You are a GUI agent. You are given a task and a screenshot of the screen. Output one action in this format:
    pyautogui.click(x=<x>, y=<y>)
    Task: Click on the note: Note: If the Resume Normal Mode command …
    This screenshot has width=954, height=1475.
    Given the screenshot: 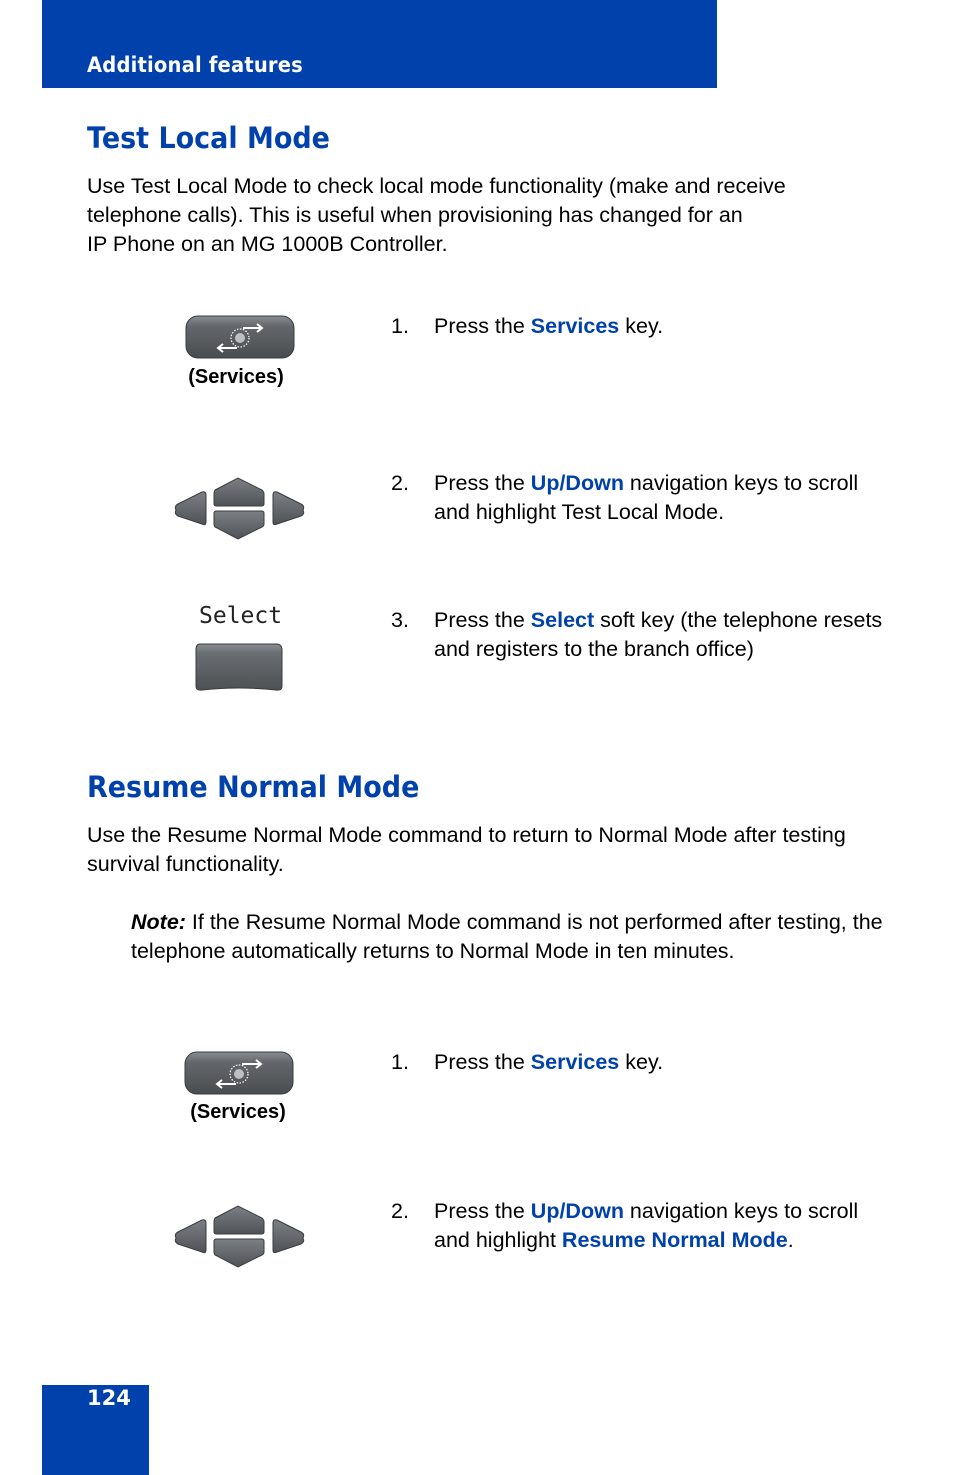 What is the action you would take?
    pyautogui.click(x=511, y=937)
    